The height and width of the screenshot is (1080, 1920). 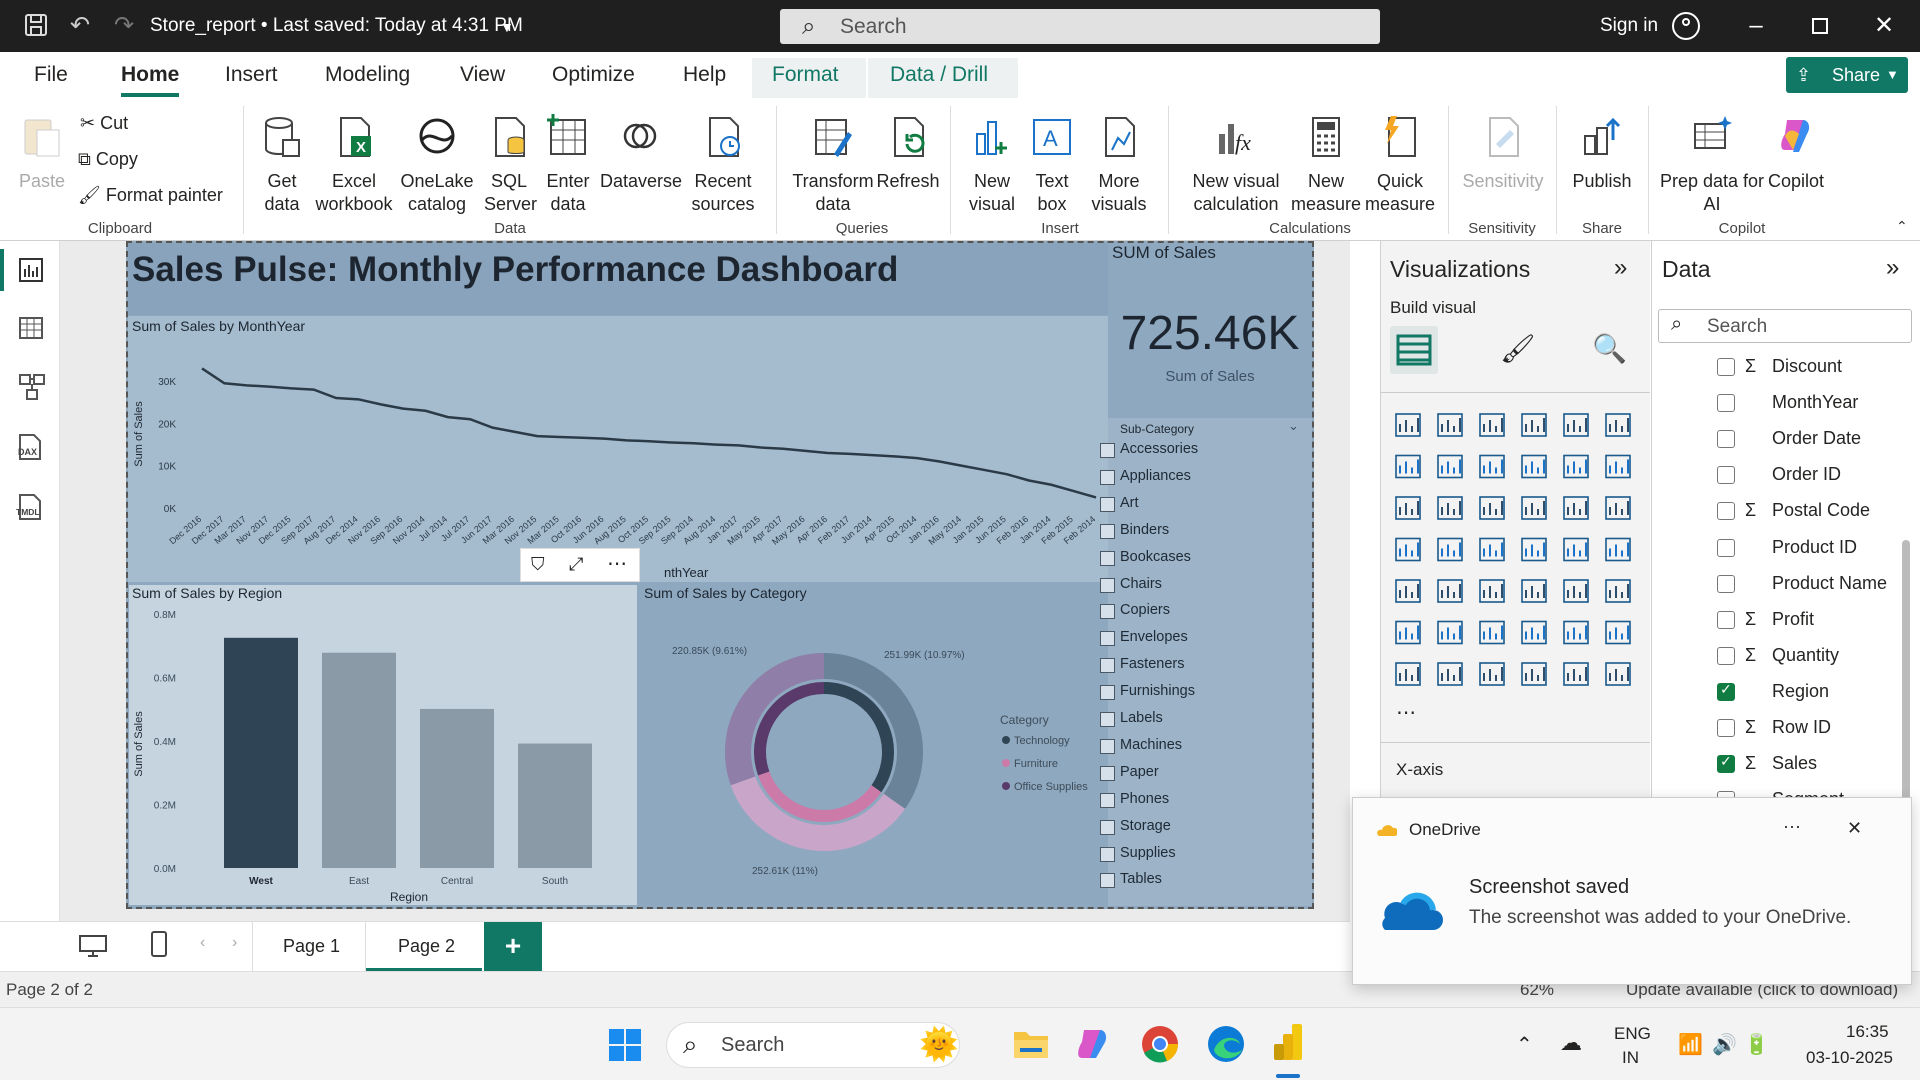 I want to click on field-name: Row ID, so click(x=1801, y=727).